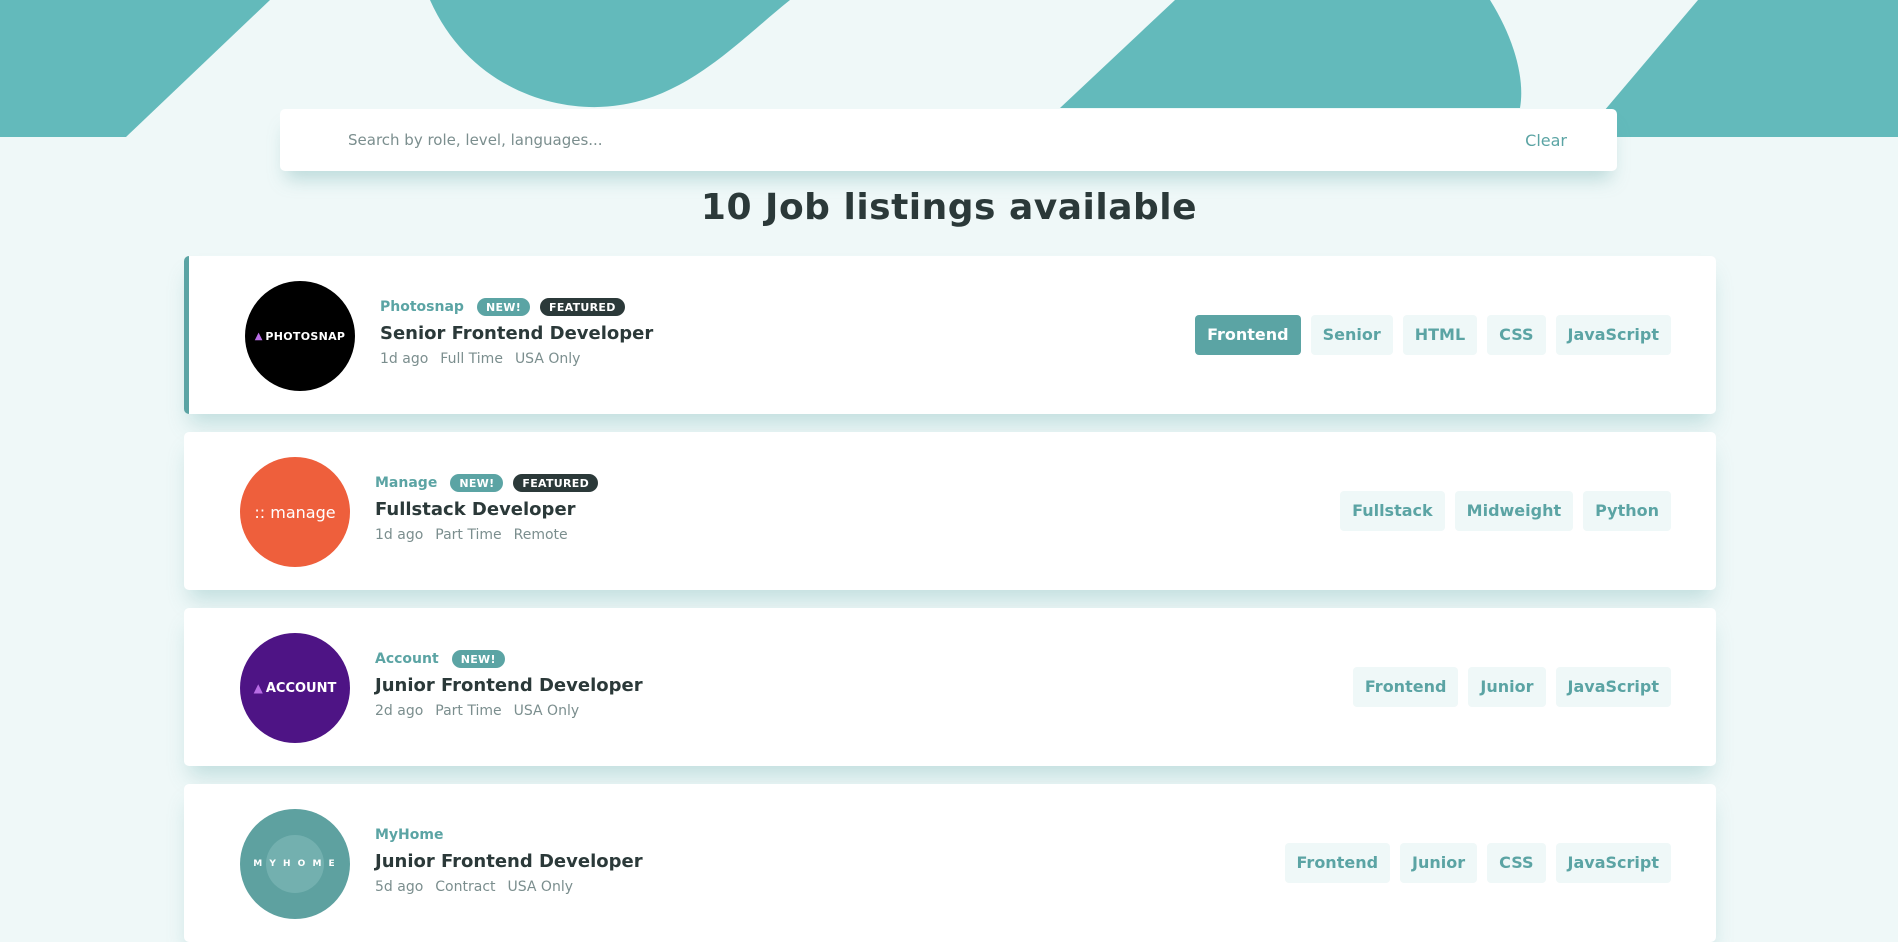 The image size is (1898, 942). What do you see at coordinates (949, 207) in the screenshot?
I see `page-title: 10 Job listings available` at bounding box center [949, 207].